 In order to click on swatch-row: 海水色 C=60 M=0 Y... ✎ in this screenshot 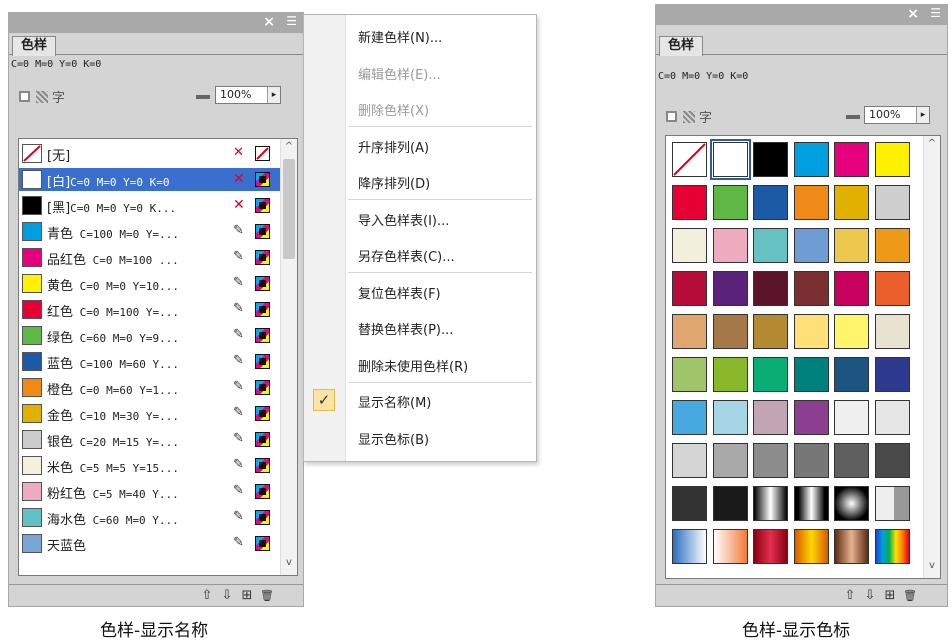, I will do `click(150, 517)`.